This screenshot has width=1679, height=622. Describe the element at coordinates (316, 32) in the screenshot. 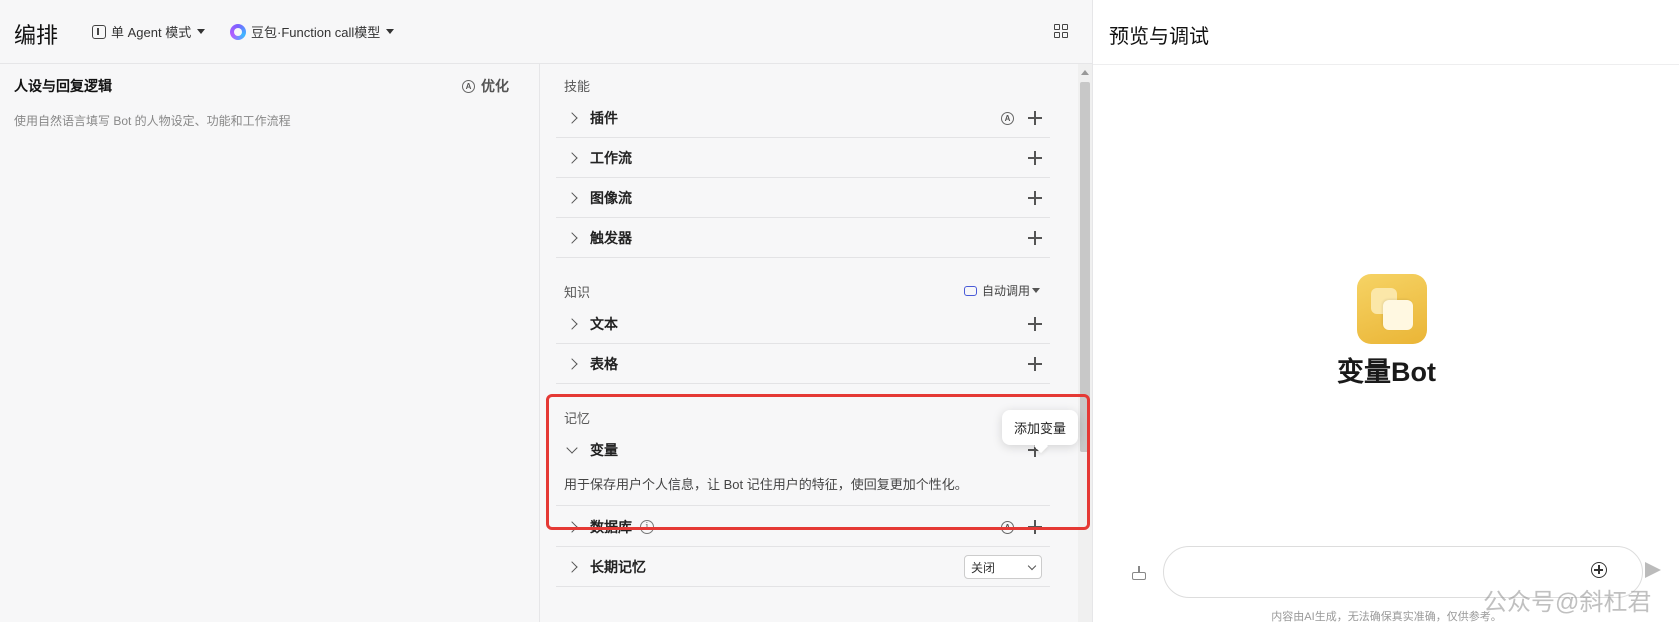

I see `model-label: 豆包·Function call模型` at that location.